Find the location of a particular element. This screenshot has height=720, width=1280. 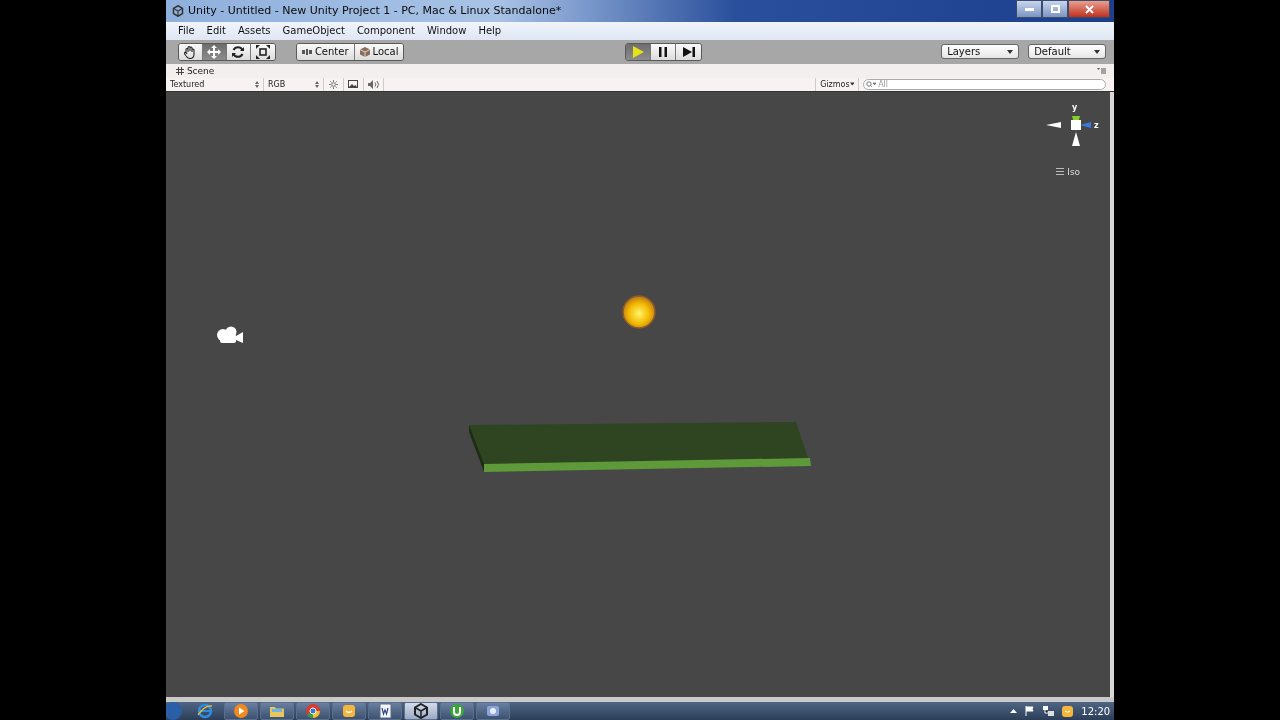

move-icon is located at coordinates (214, 51).